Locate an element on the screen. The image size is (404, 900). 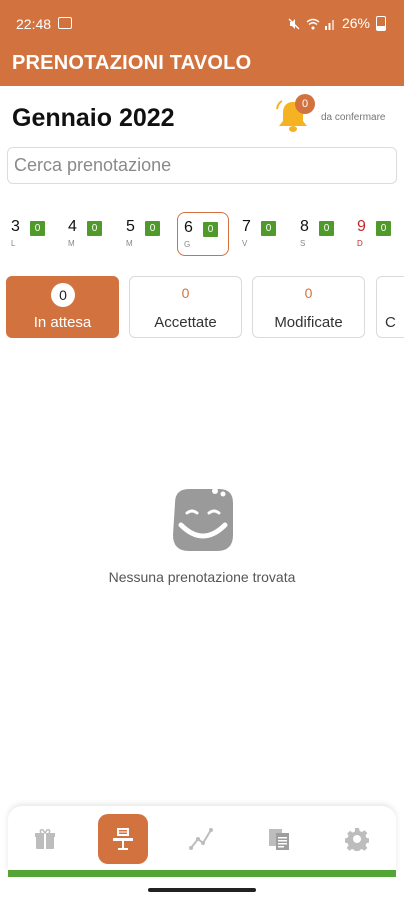
battery-percent: 26% is located at coordinates (355, 23).